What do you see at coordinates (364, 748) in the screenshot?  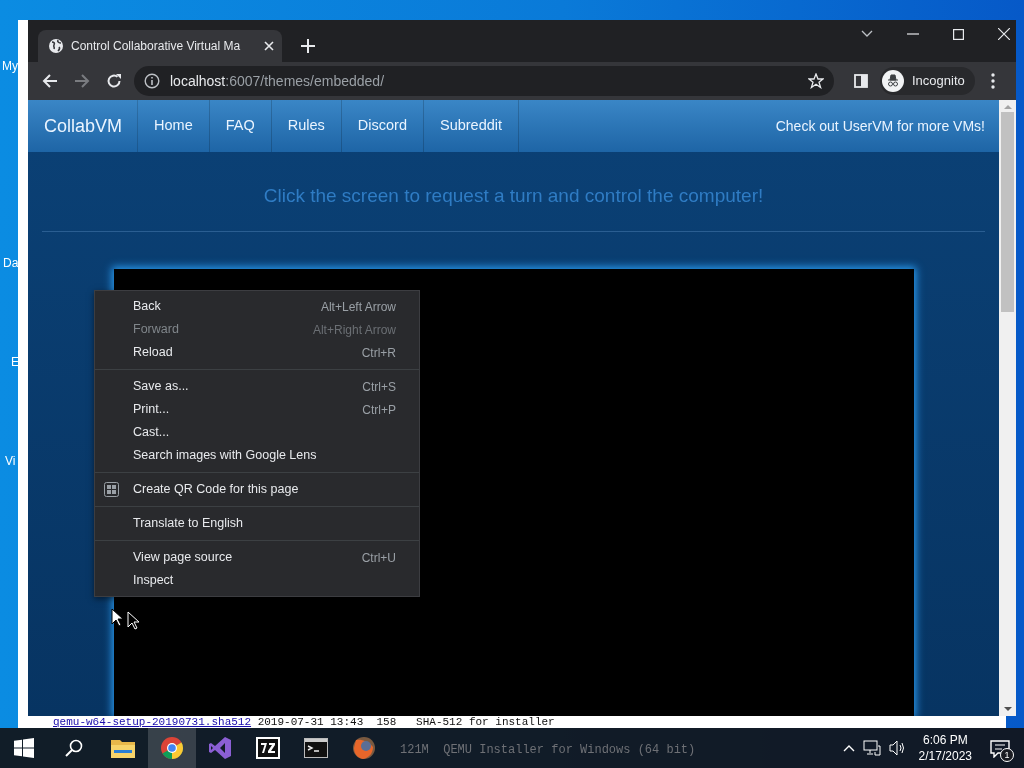 I see `fox-globe-icon` at bounding box center [364, 748].